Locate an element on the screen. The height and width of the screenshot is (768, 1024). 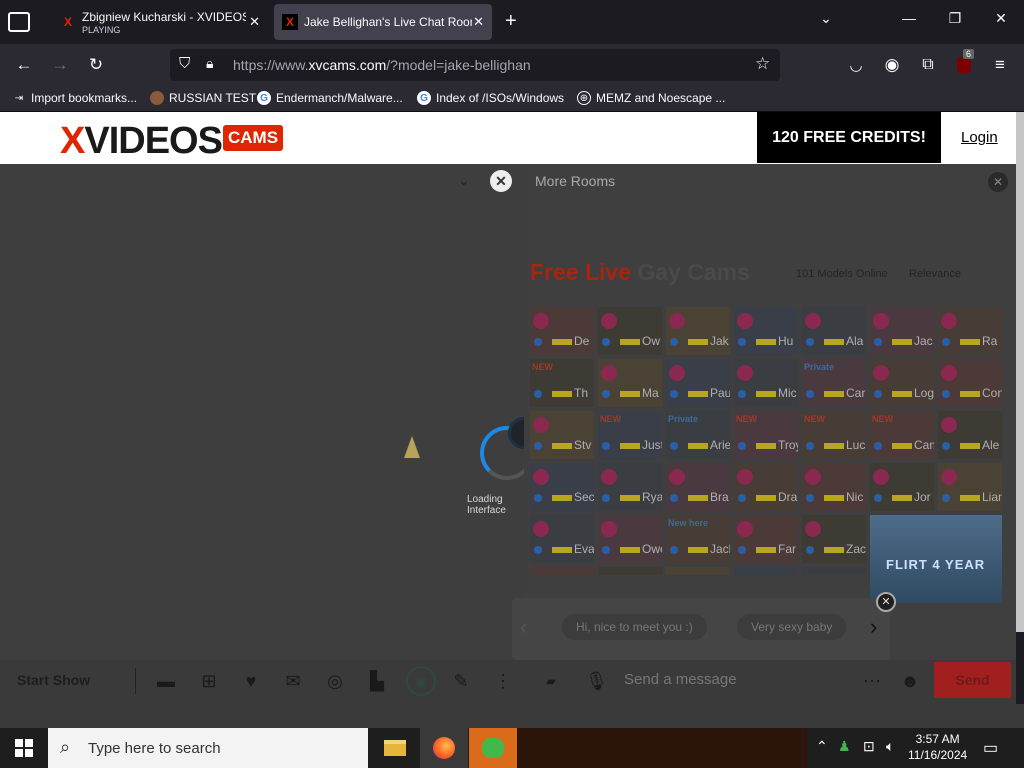
promo-banner: FLIRT 4 YEAR is located at coordinates (936, 559).